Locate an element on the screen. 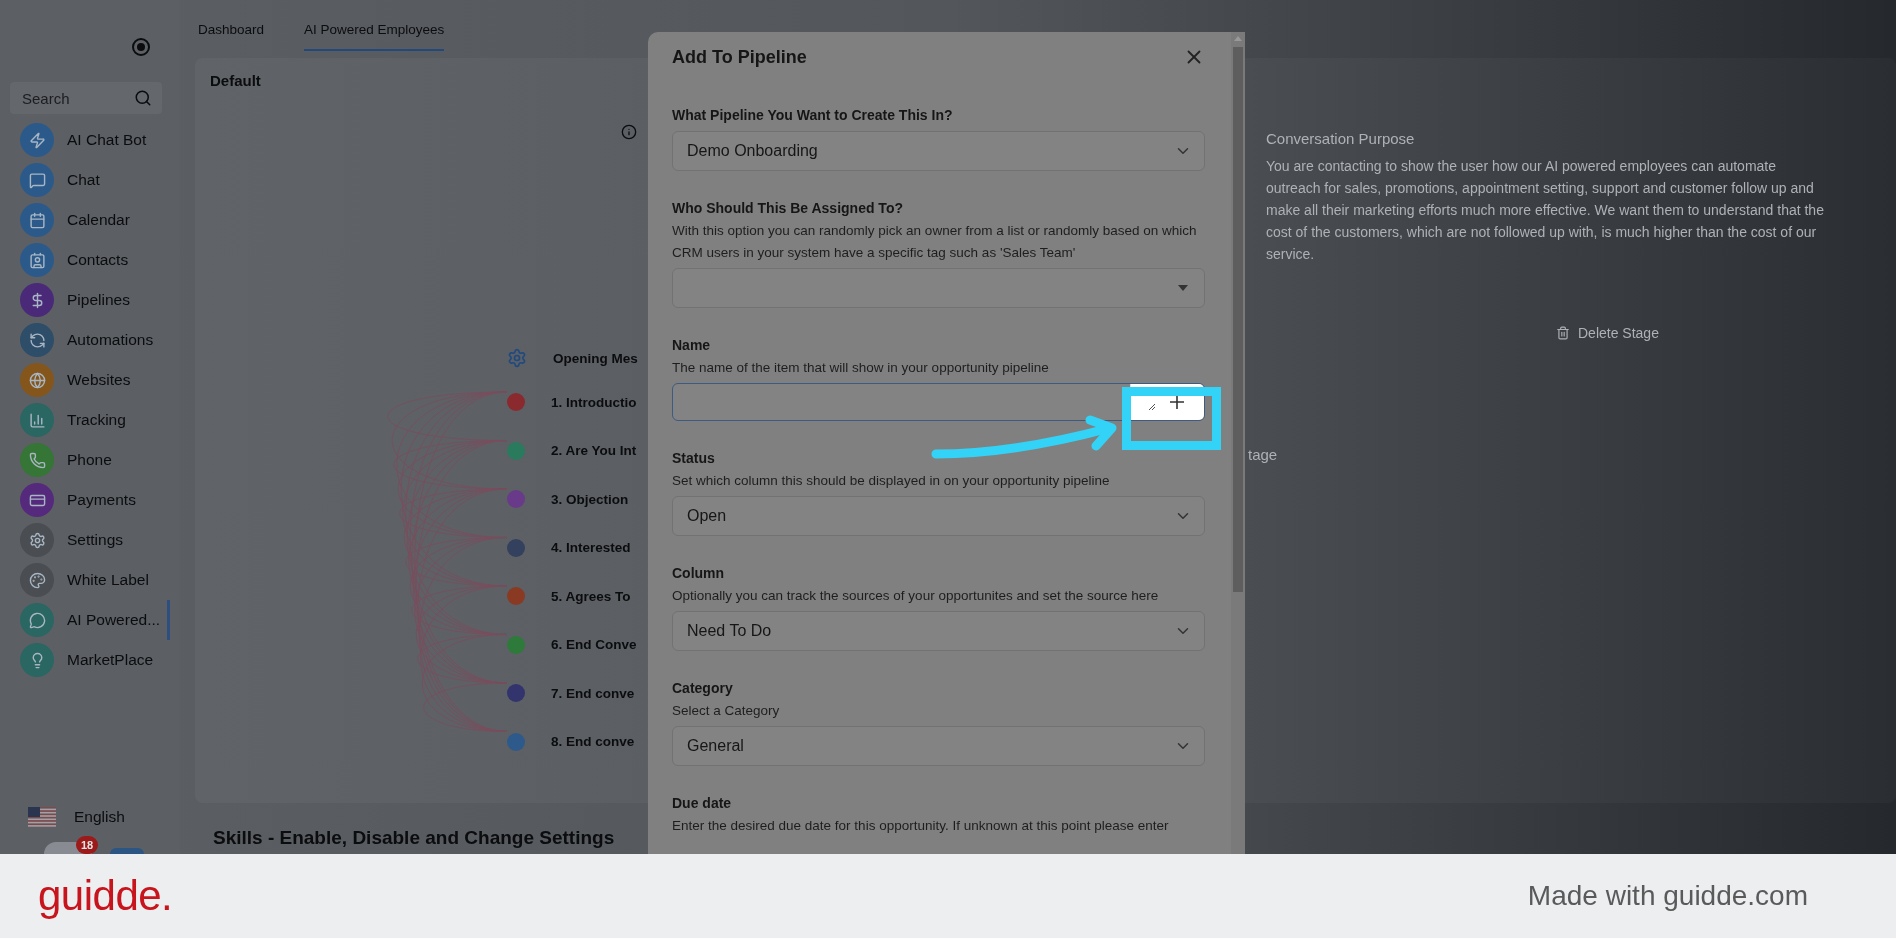 This screenshot has width=1896, height=938. sidebar-item: Contacts is located at coordinates (85, 260).